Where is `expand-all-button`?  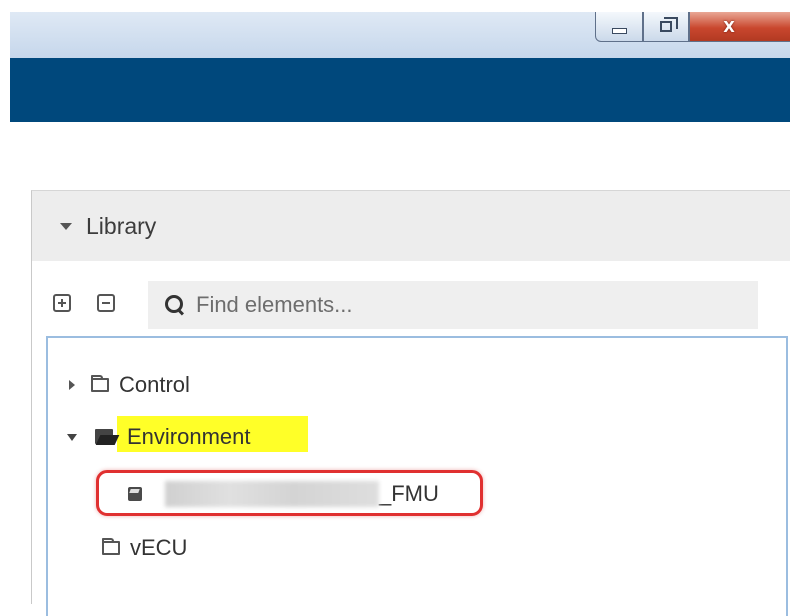
expand-all-button is located at coordinates (62, 303).